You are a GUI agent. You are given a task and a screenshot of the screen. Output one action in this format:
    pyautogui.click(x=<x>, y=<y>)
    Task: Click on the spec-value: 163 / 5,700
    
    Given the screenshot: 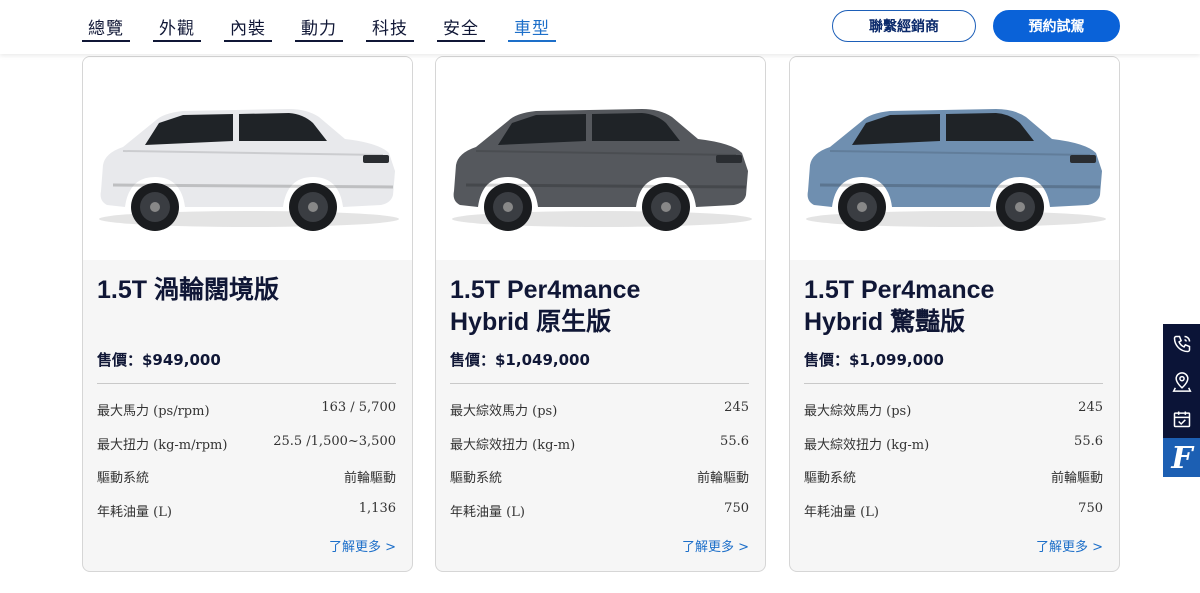 What is the action you would take?
    pyautogui.click(x=358, y=407)
    